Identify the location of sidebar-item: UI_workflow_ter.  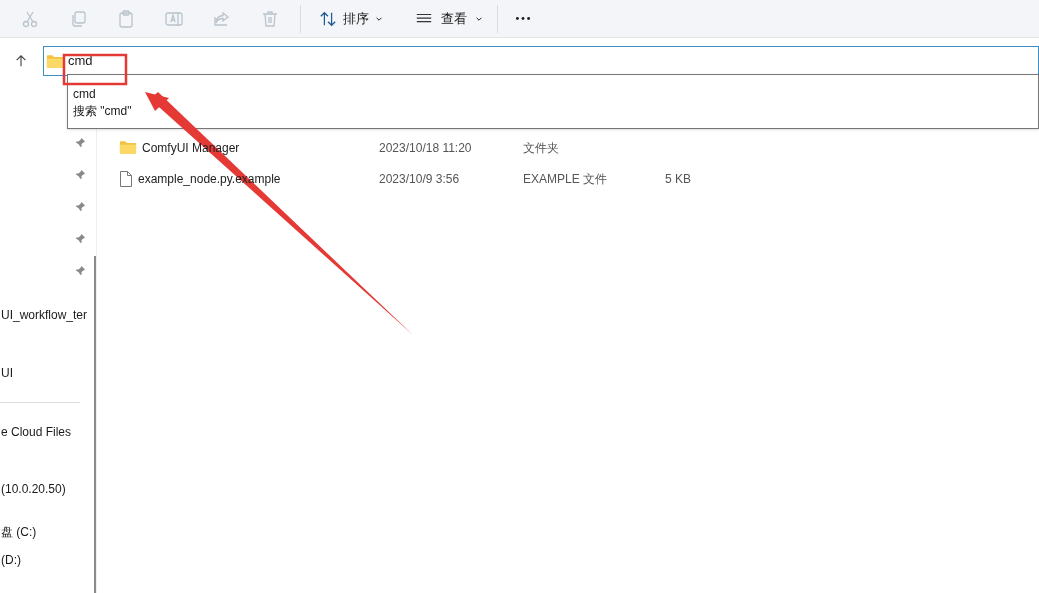
(44, 315).